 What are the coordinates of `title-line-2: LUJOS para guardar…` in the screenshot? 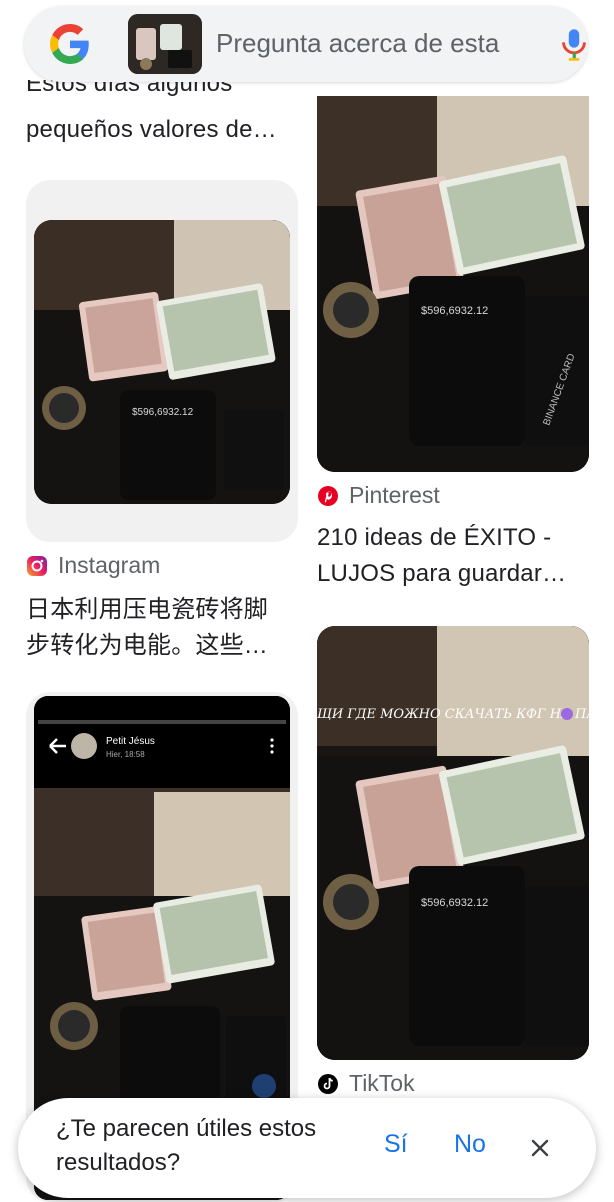 It's located at (442, 573).